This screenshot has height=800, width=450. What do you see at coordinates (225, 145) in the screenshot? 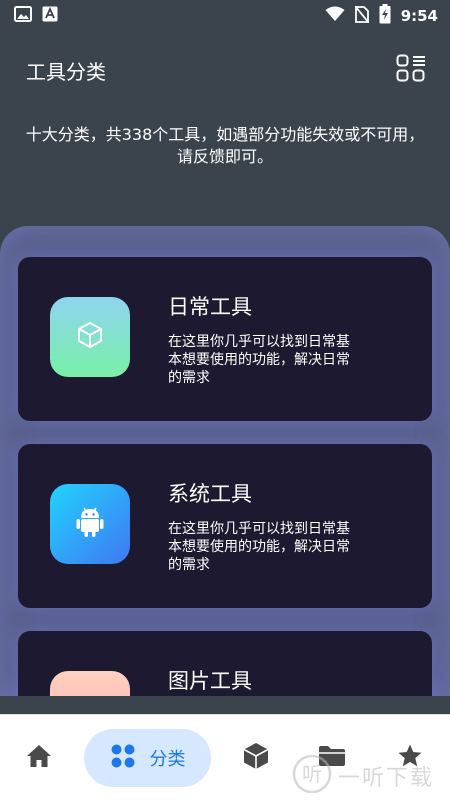
I see `intro-text: 十大分类，共338个工具，如遇部分功能失效或不可用，请反馈即可。` at bounding box center [225, 145].